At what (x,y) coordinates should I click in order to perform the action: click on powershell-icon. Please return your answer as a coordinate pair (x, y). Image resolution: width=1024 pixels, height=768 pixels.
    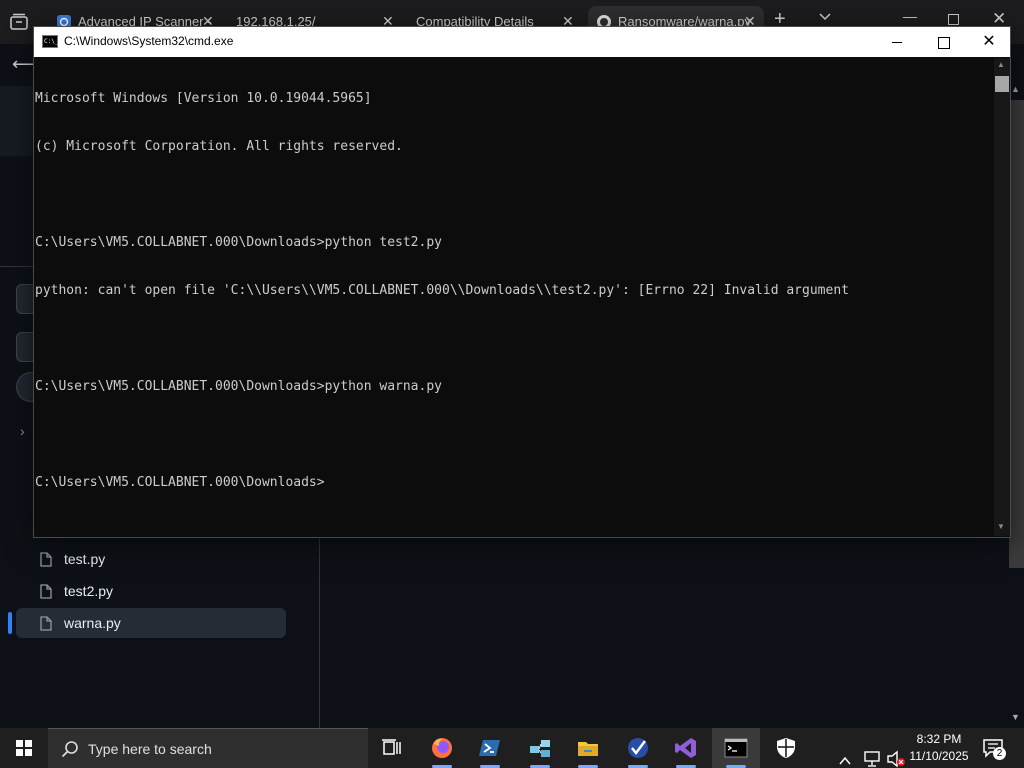
    Looking at the image, I should click on (489, 748).